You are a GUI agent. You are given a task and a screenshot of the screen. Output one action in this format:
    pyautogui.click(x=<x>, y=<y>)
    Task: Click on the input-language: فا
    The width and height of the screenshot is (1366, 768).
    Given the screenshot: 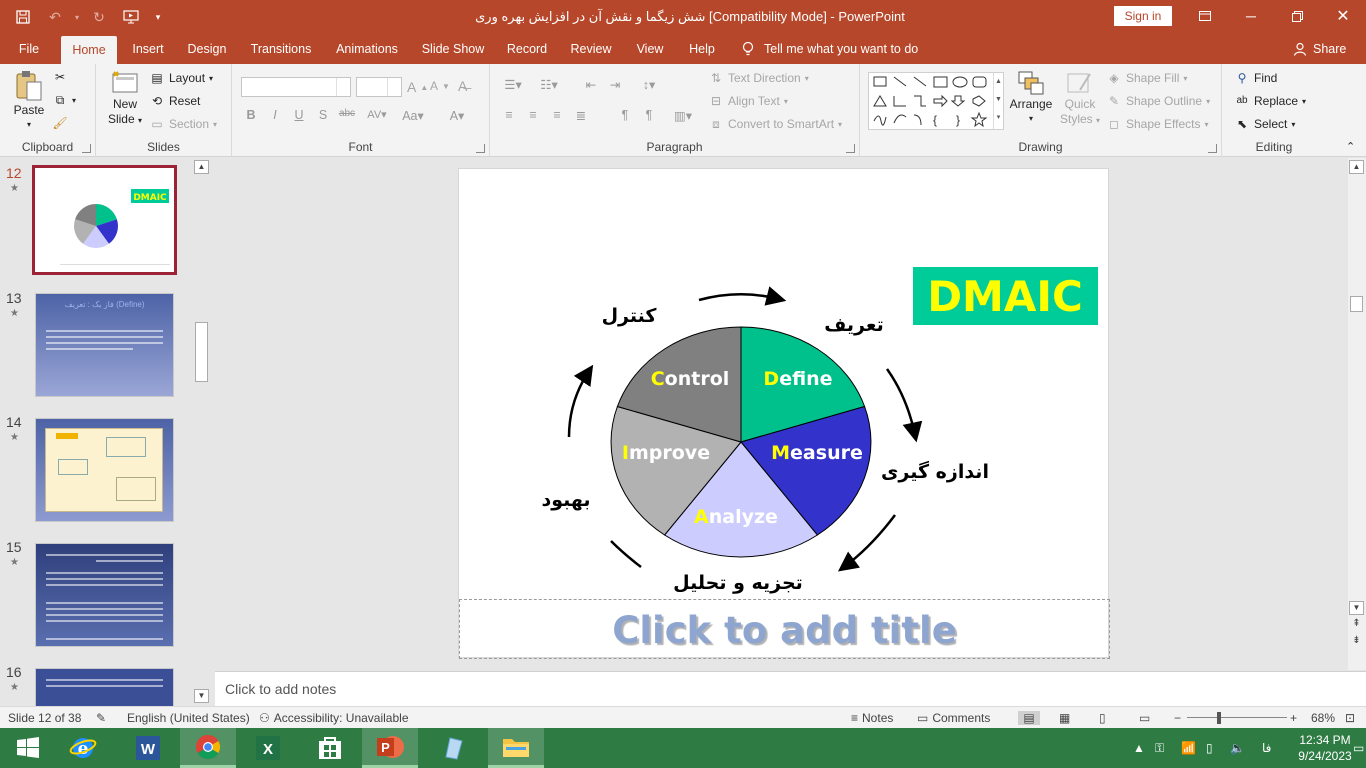 What is the action you would take?
    pyautogui.click(x=1266, y=748)
    